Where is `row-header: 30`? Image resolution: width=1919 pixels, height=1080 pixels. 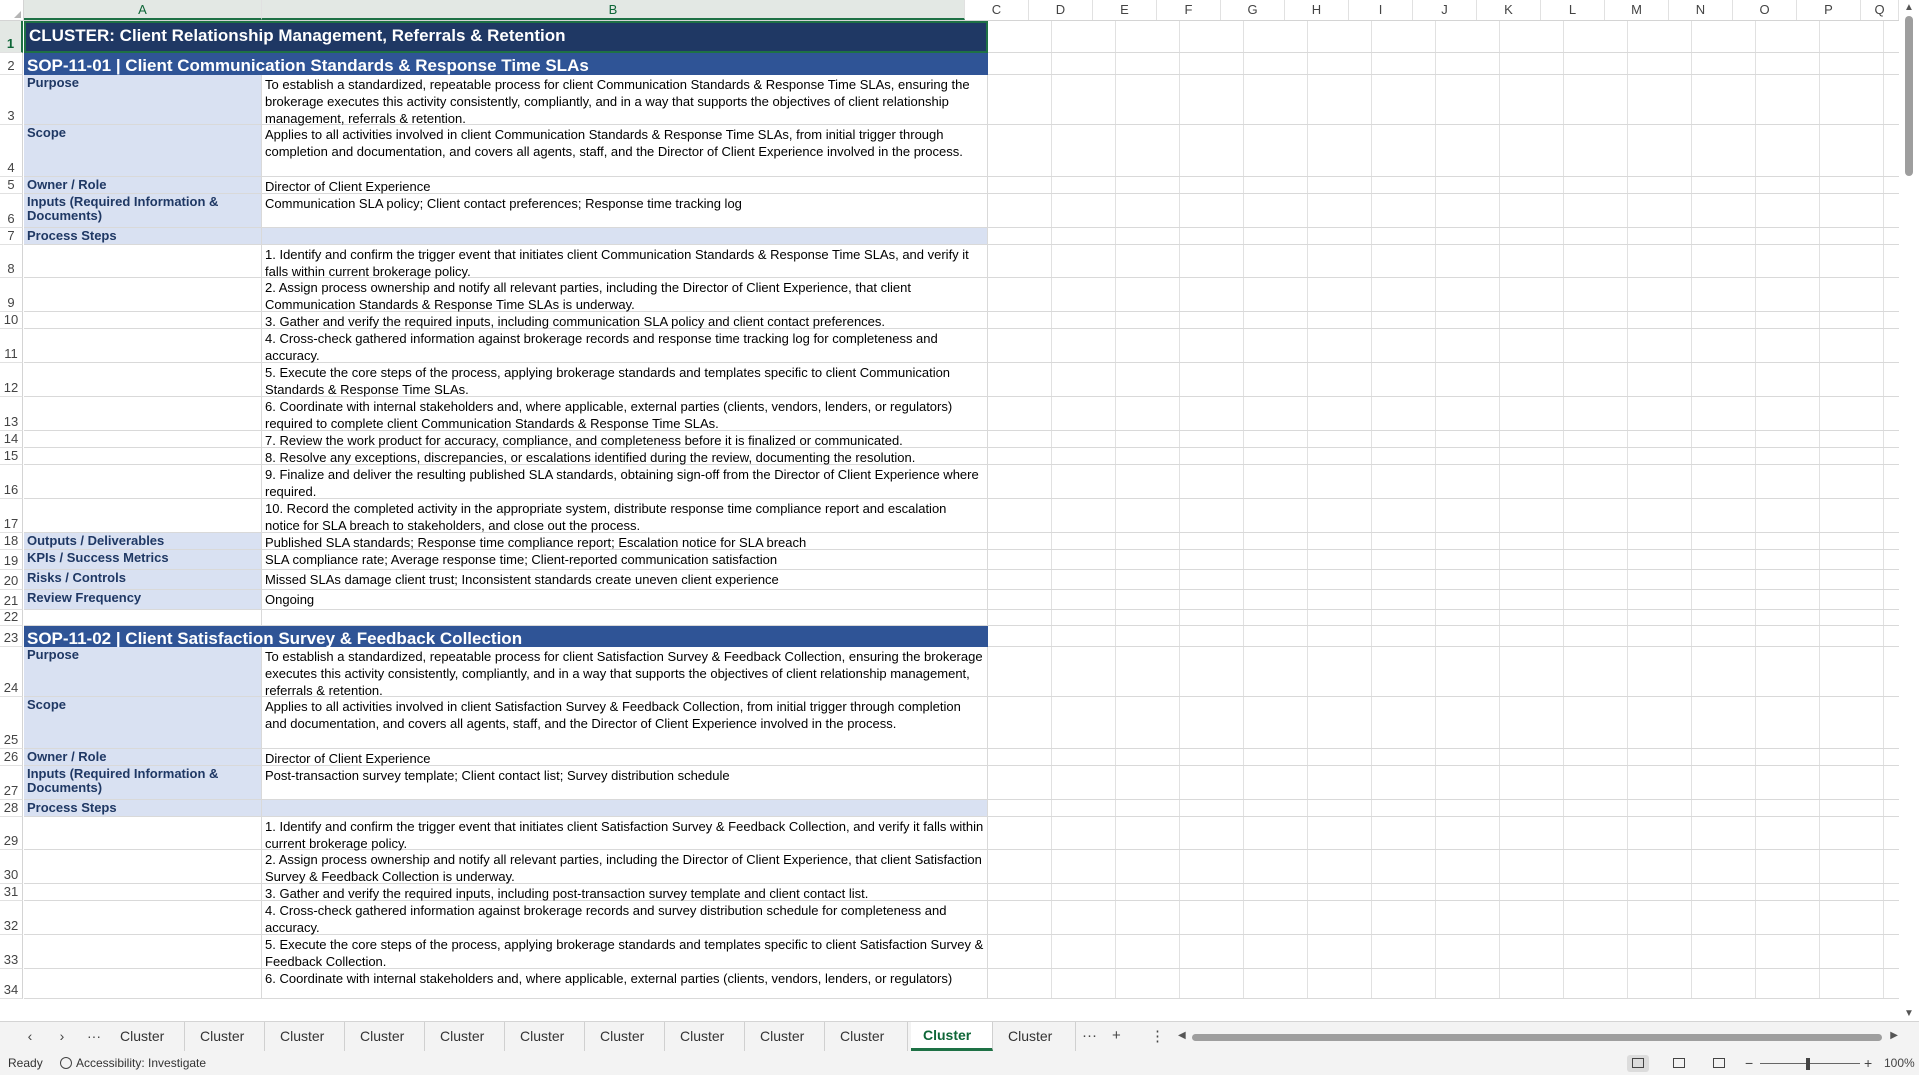 row-header: 30 is located at coordinates (11, 867).